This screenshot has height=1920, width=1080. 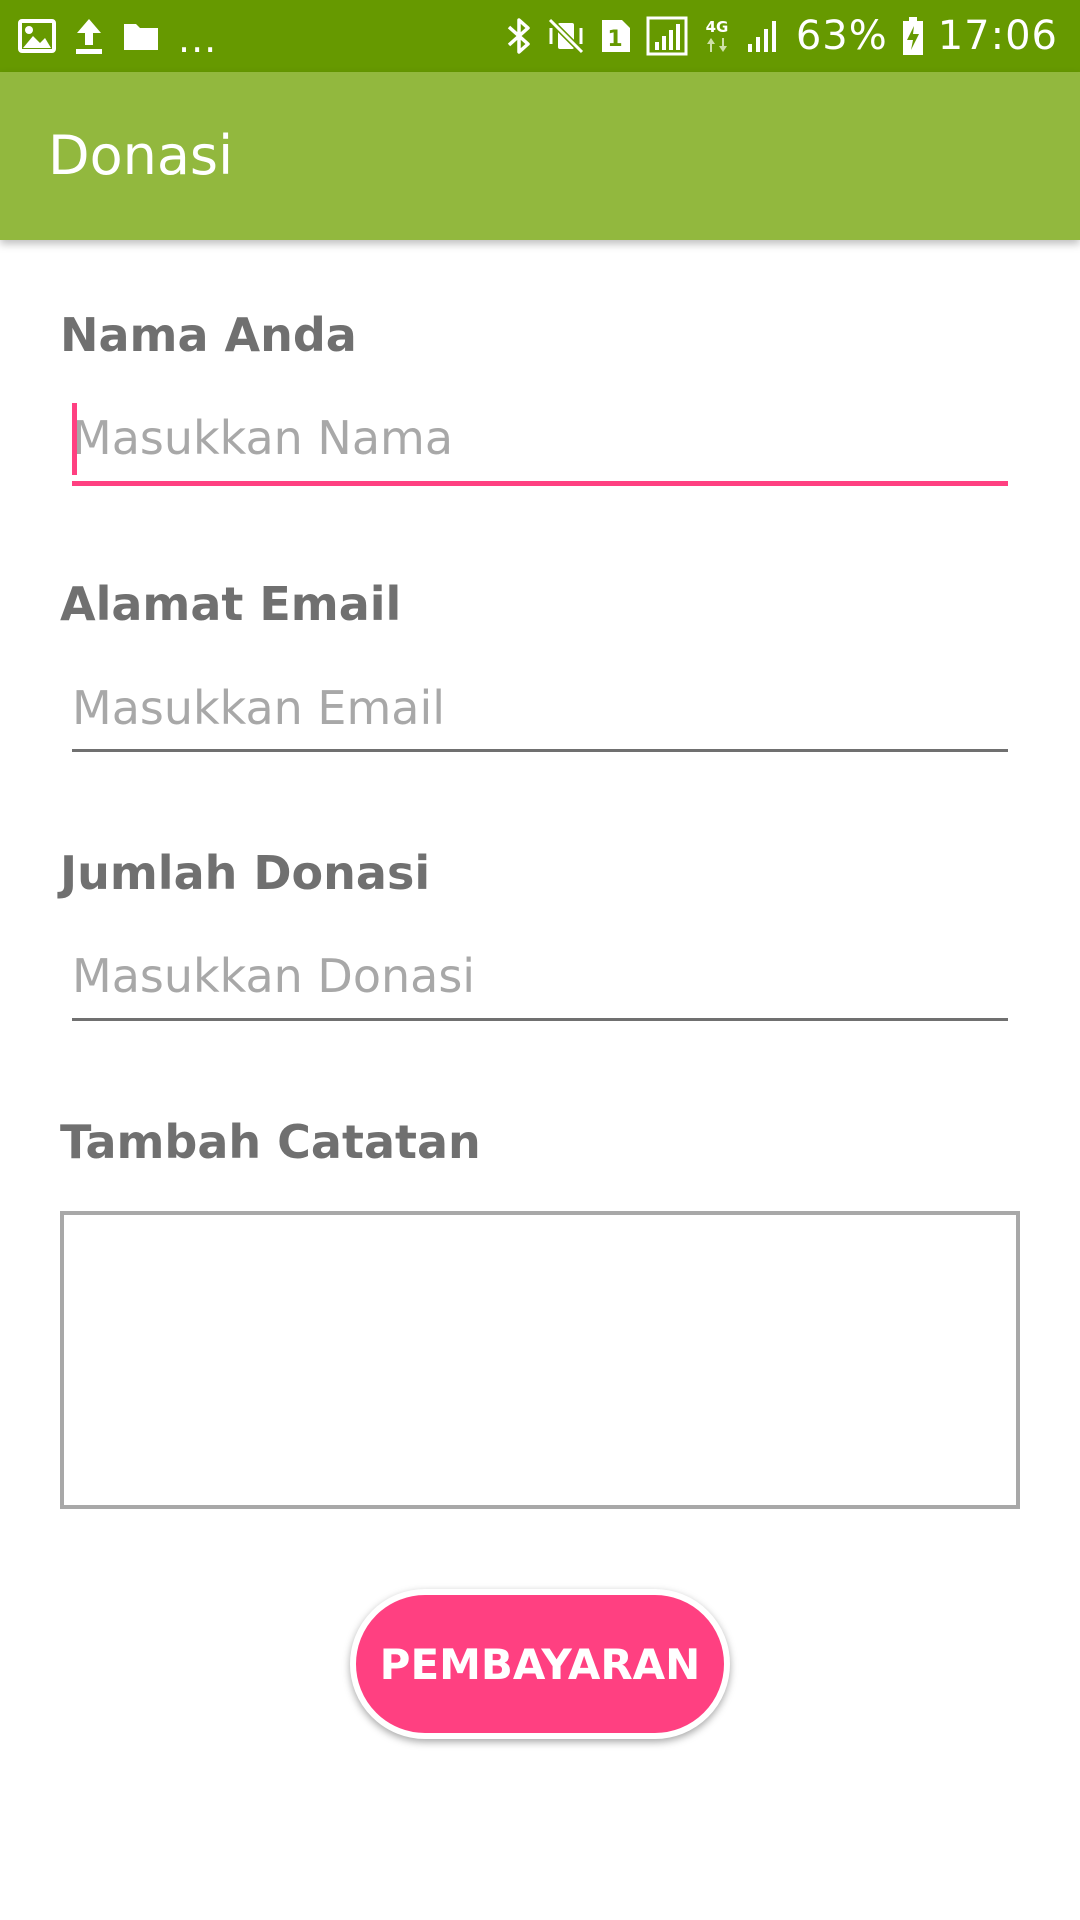 I want to click on page-title: Donasi, so click(x=141, y=155).